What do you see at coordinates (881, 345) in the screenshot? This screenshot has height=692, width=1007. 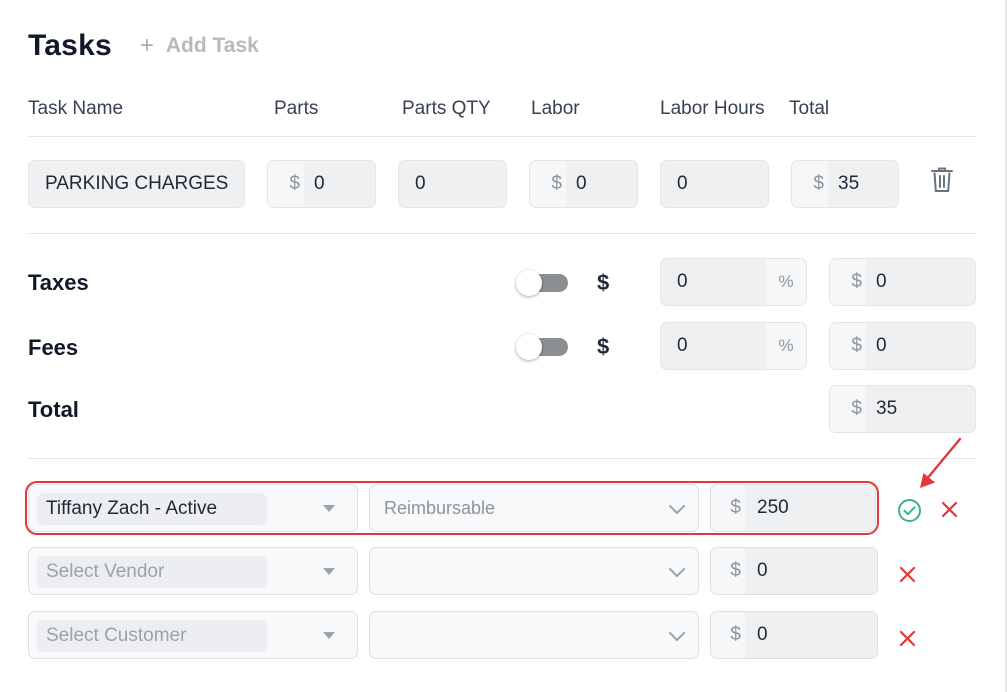 I see `fees-amount-value: 0` at bounding box center [881, 345].